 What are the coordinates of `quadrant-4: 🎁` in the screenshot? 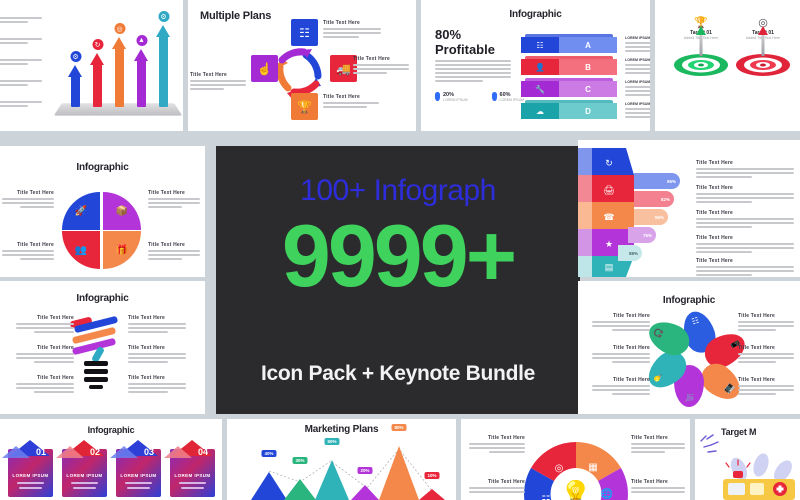 It's located at (122, 250).